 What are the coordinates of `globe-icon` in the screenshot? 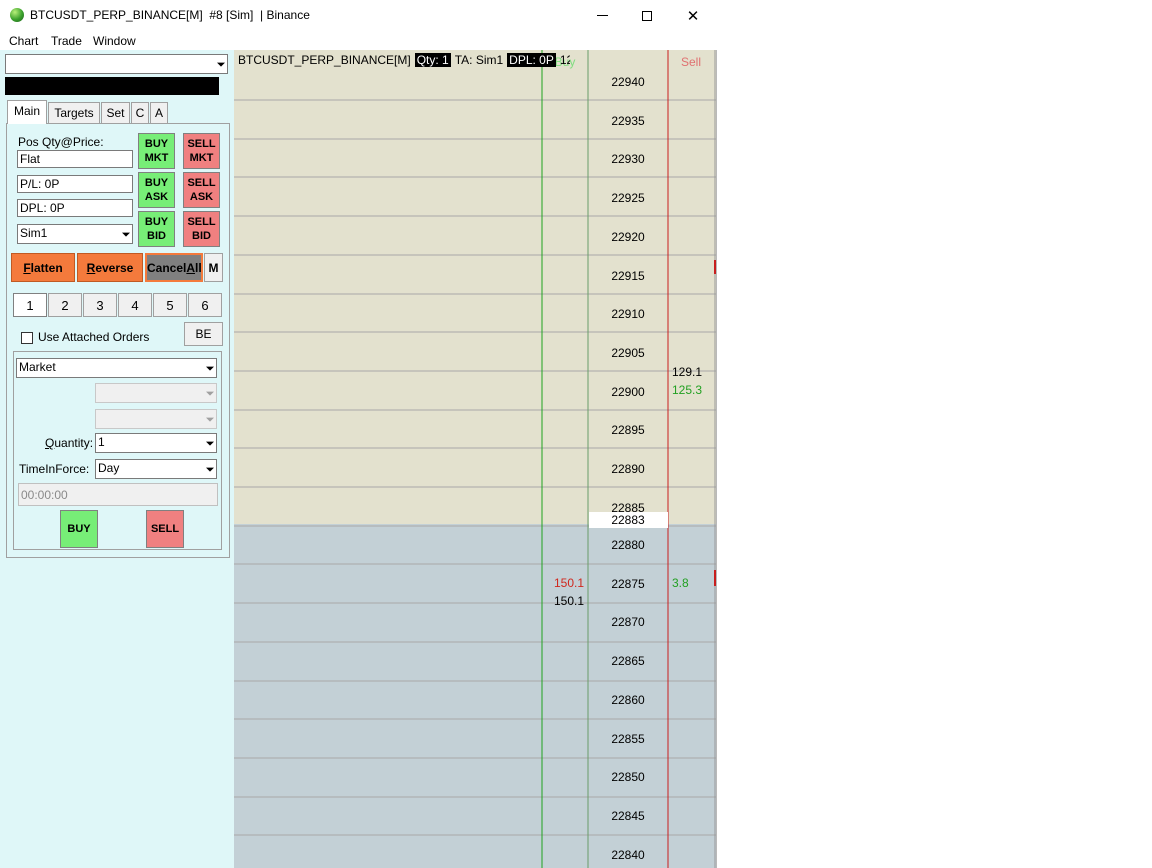 It's located at (17, 15).